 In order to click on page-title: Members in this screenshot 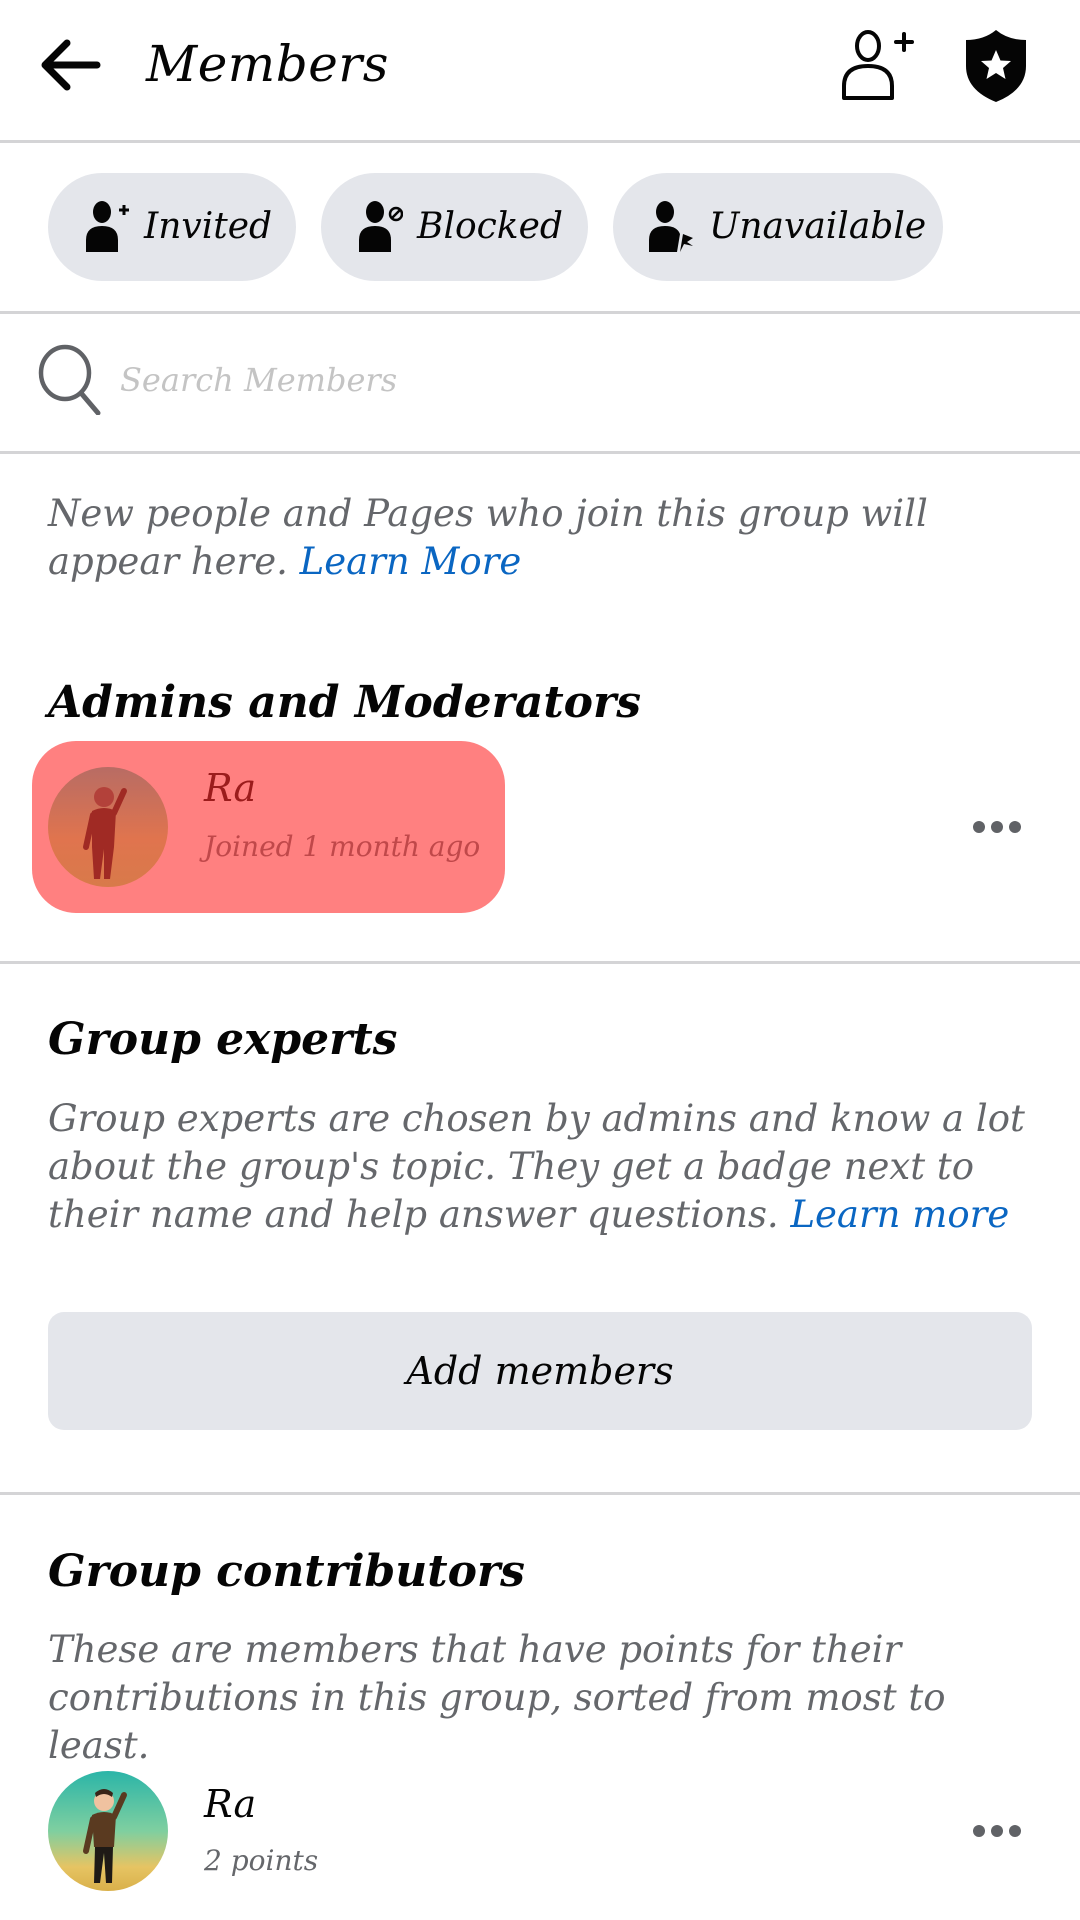, I will do `click(267, 64)`.